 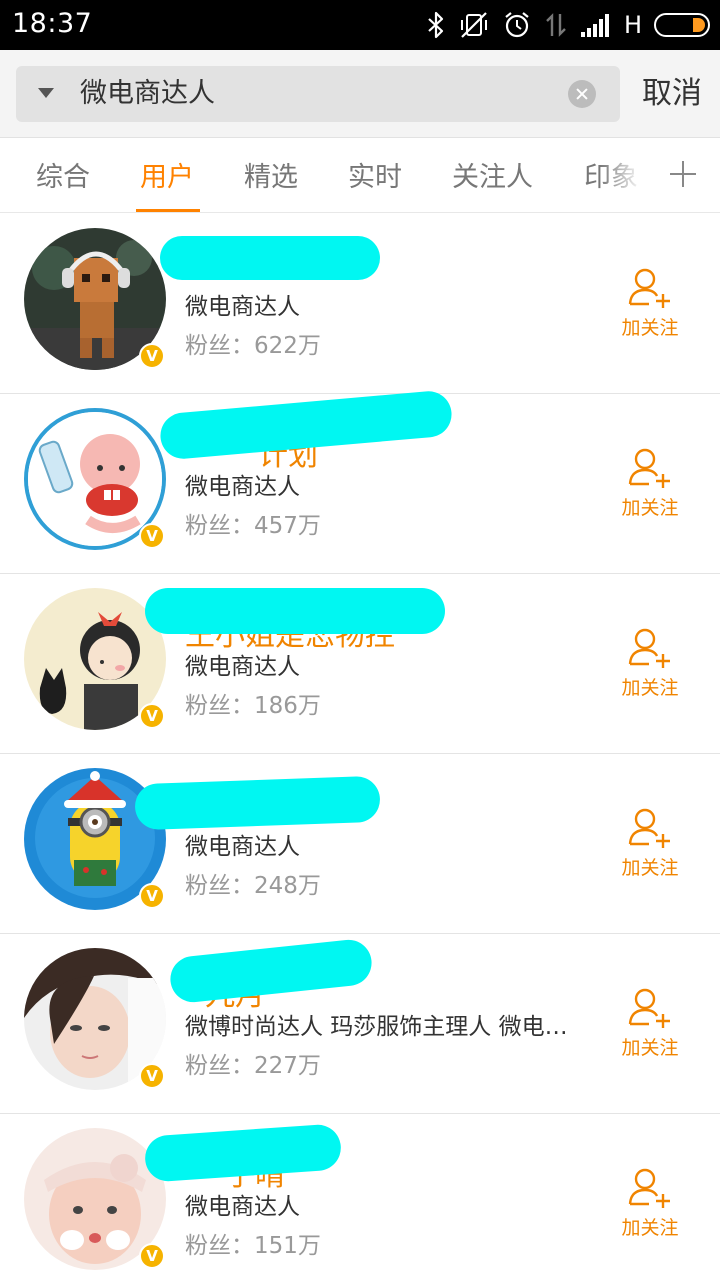 What do you see at coordinates (318, 94) in the screenshot?
I see `search-input: 微电商达人` at bounding box center [318, 94].